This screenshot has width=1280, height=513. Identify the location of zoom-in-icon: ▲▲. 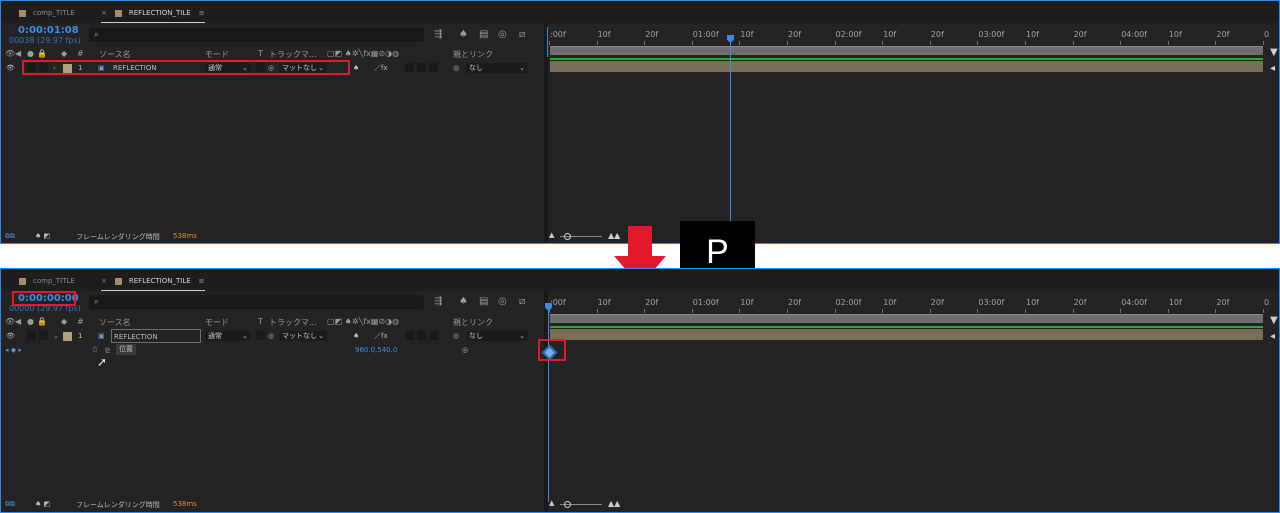
(614, 503).